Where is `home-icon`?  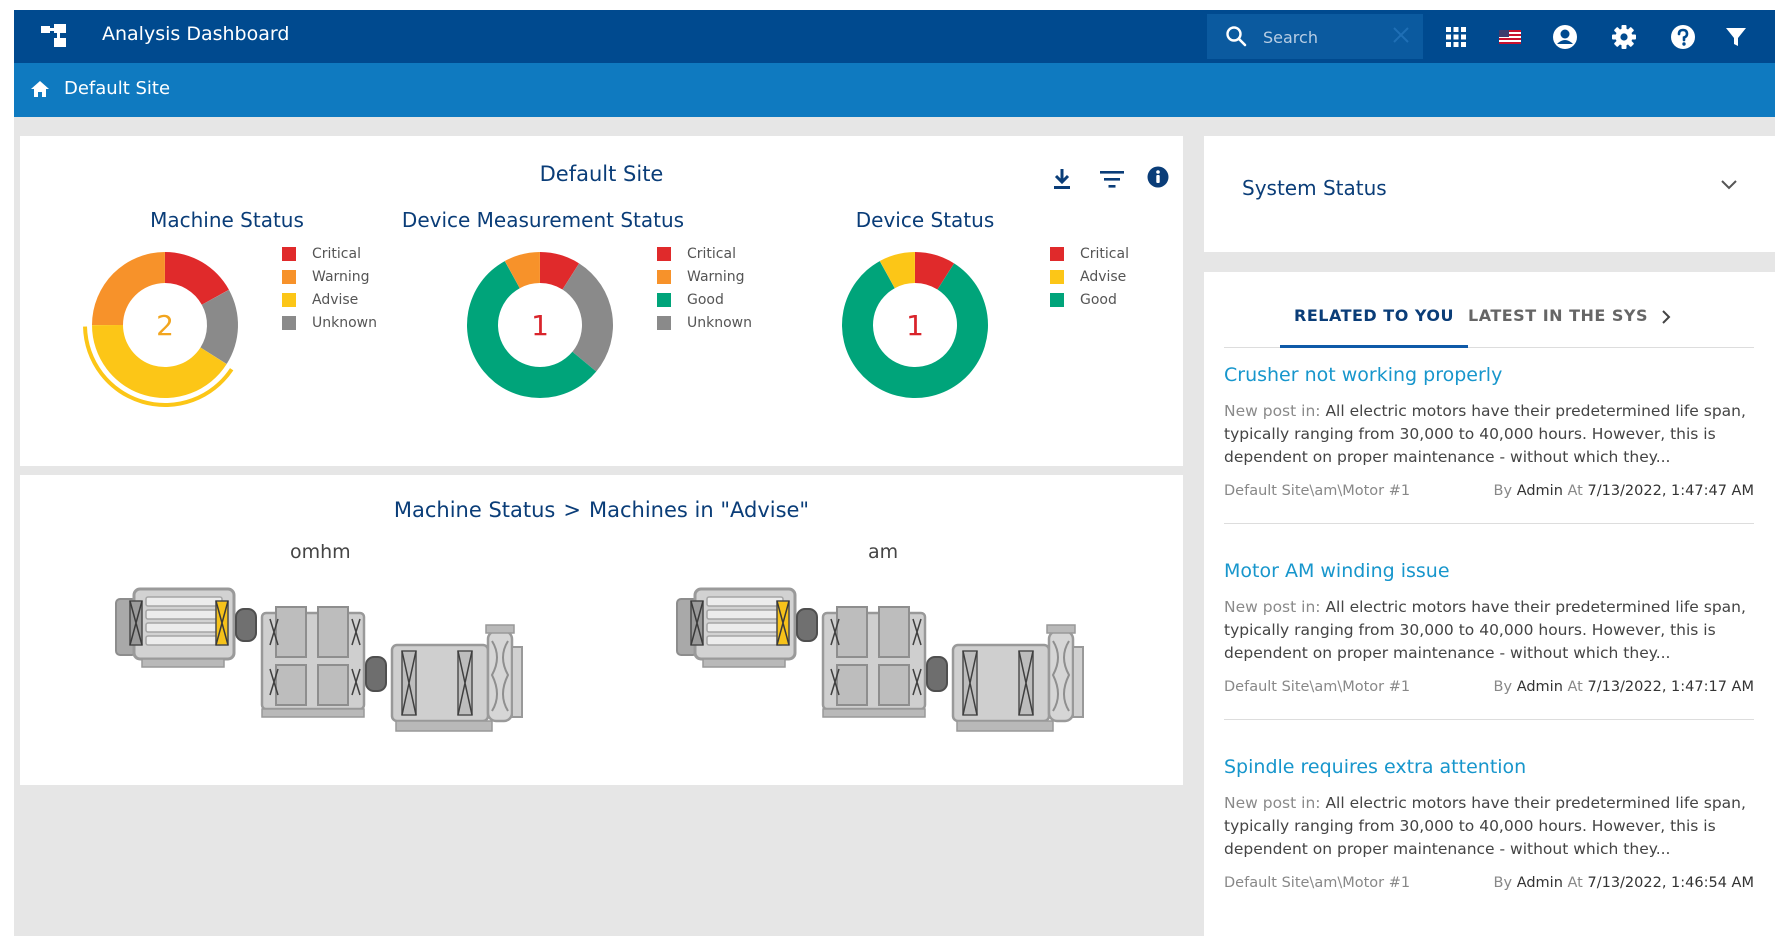
home-icon is located at coordinates (40, 89).